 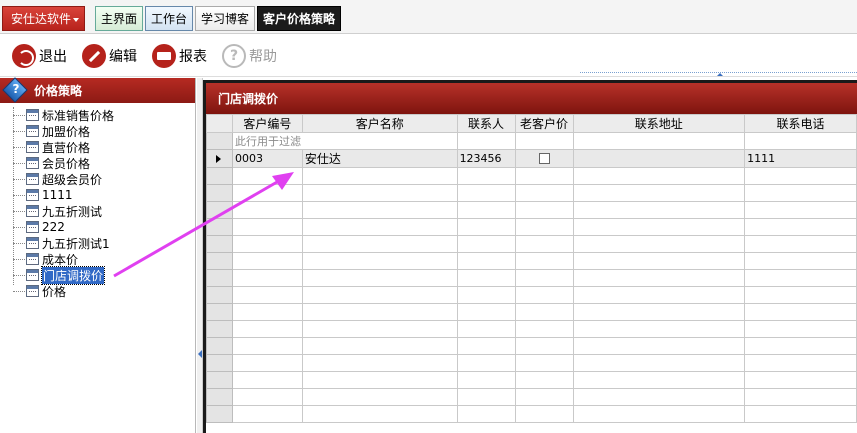 What do you see at coordinates (379, 123) in the screenshot?
I see `column-header: 客户名称` at bounding box center [379, 123].